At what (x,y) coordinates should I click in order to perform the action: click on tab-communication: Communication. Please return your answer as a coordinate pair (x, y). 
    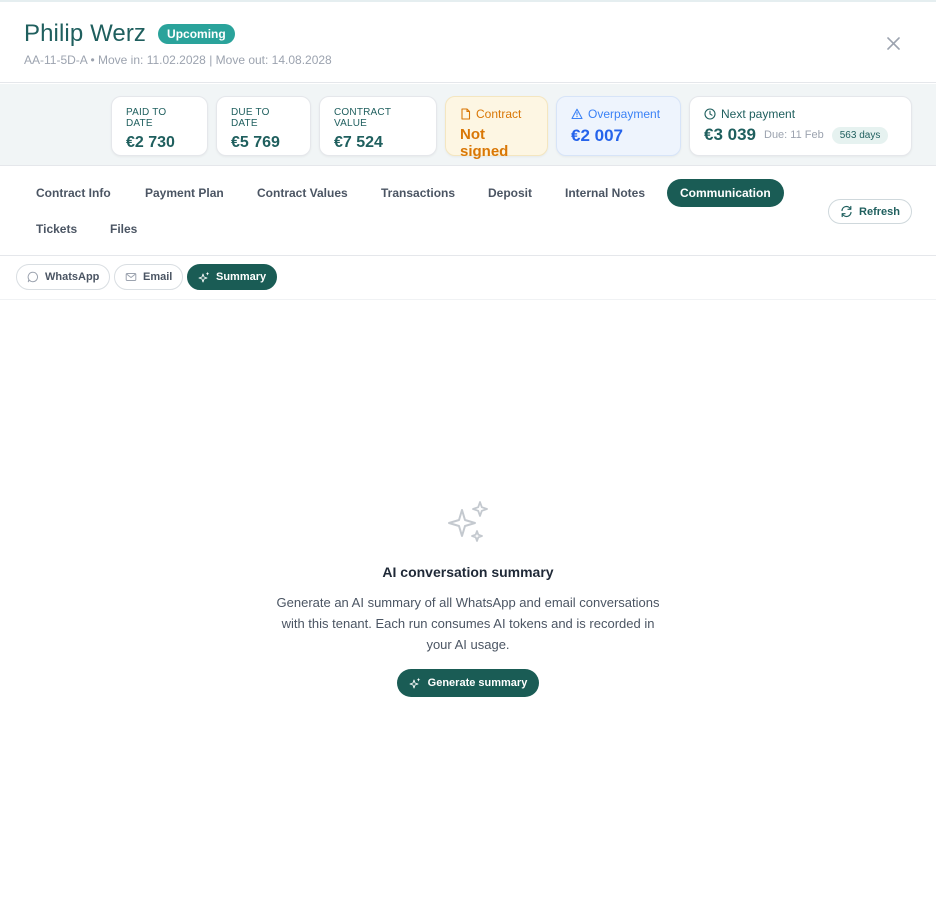
    Looking at the image, I should click on (725, 193).